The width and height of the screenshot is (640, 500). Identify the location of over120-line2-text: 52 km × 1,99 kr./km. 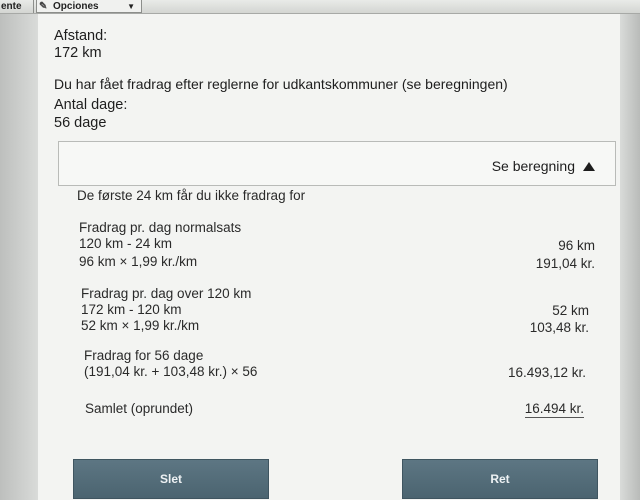
(140, 325).